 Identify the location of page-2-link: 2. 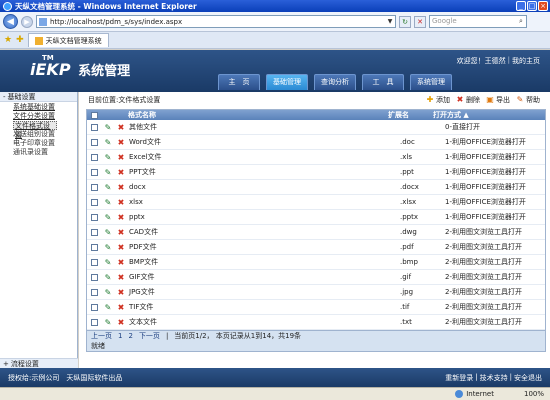
(130, 336).